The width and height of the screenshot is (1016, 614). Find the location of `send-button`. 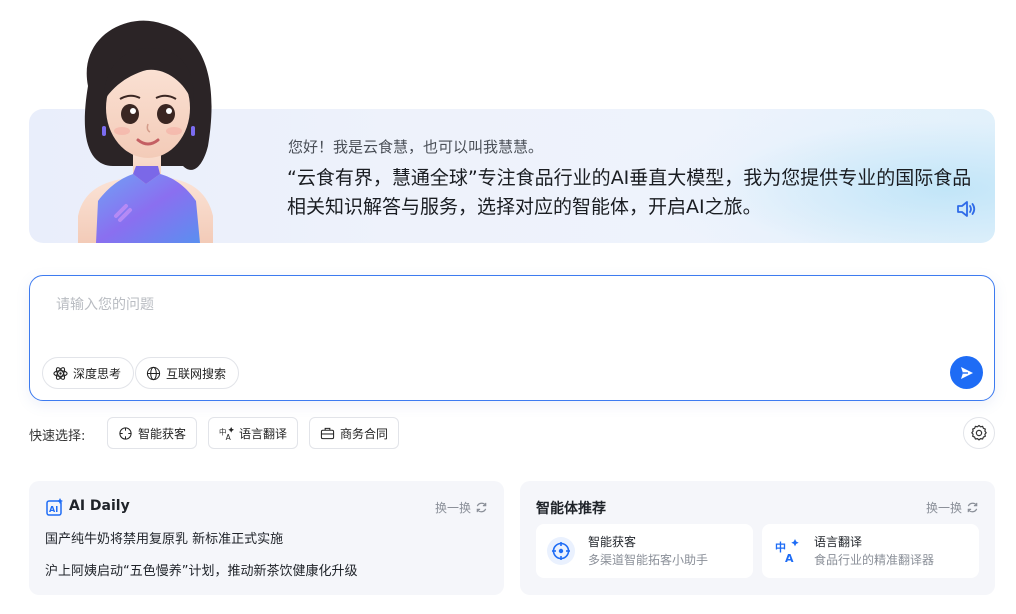

send-button is located at coordinates (966, 372).